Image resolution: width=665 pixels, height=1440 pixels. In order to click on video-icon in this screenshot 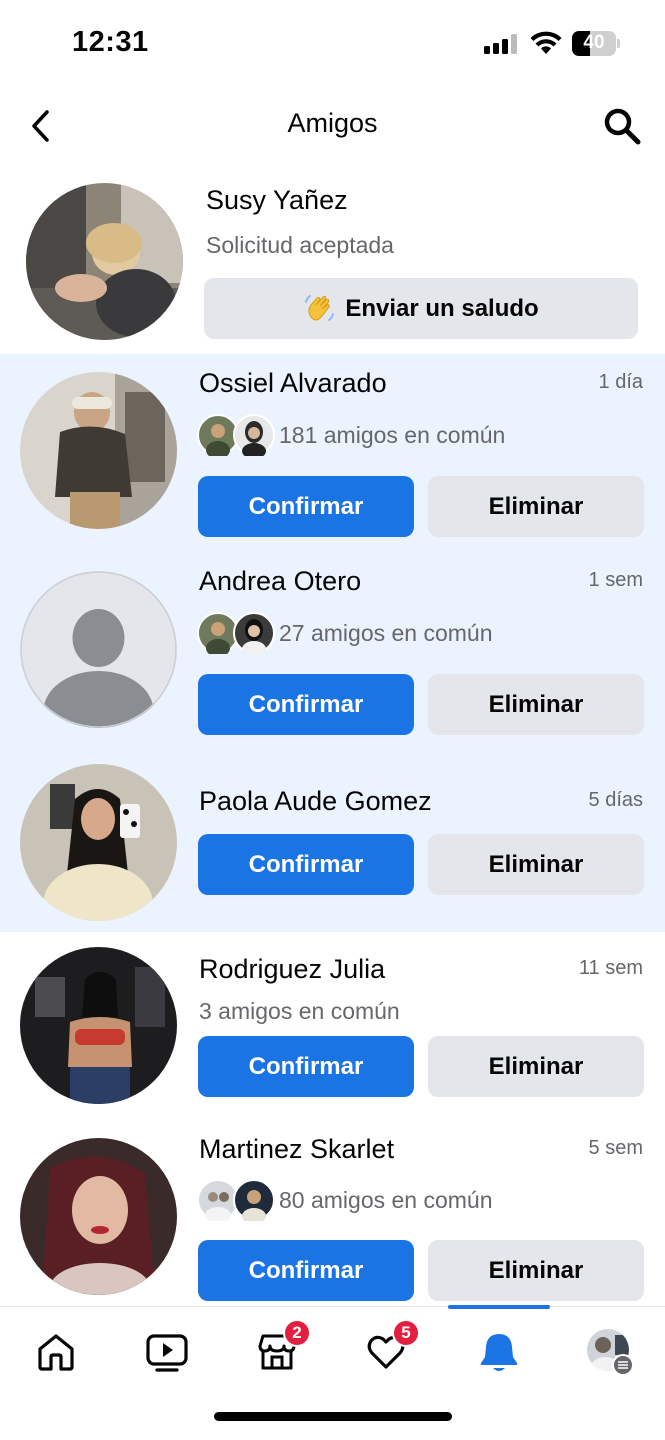, I will do `click(167, 1353)`.